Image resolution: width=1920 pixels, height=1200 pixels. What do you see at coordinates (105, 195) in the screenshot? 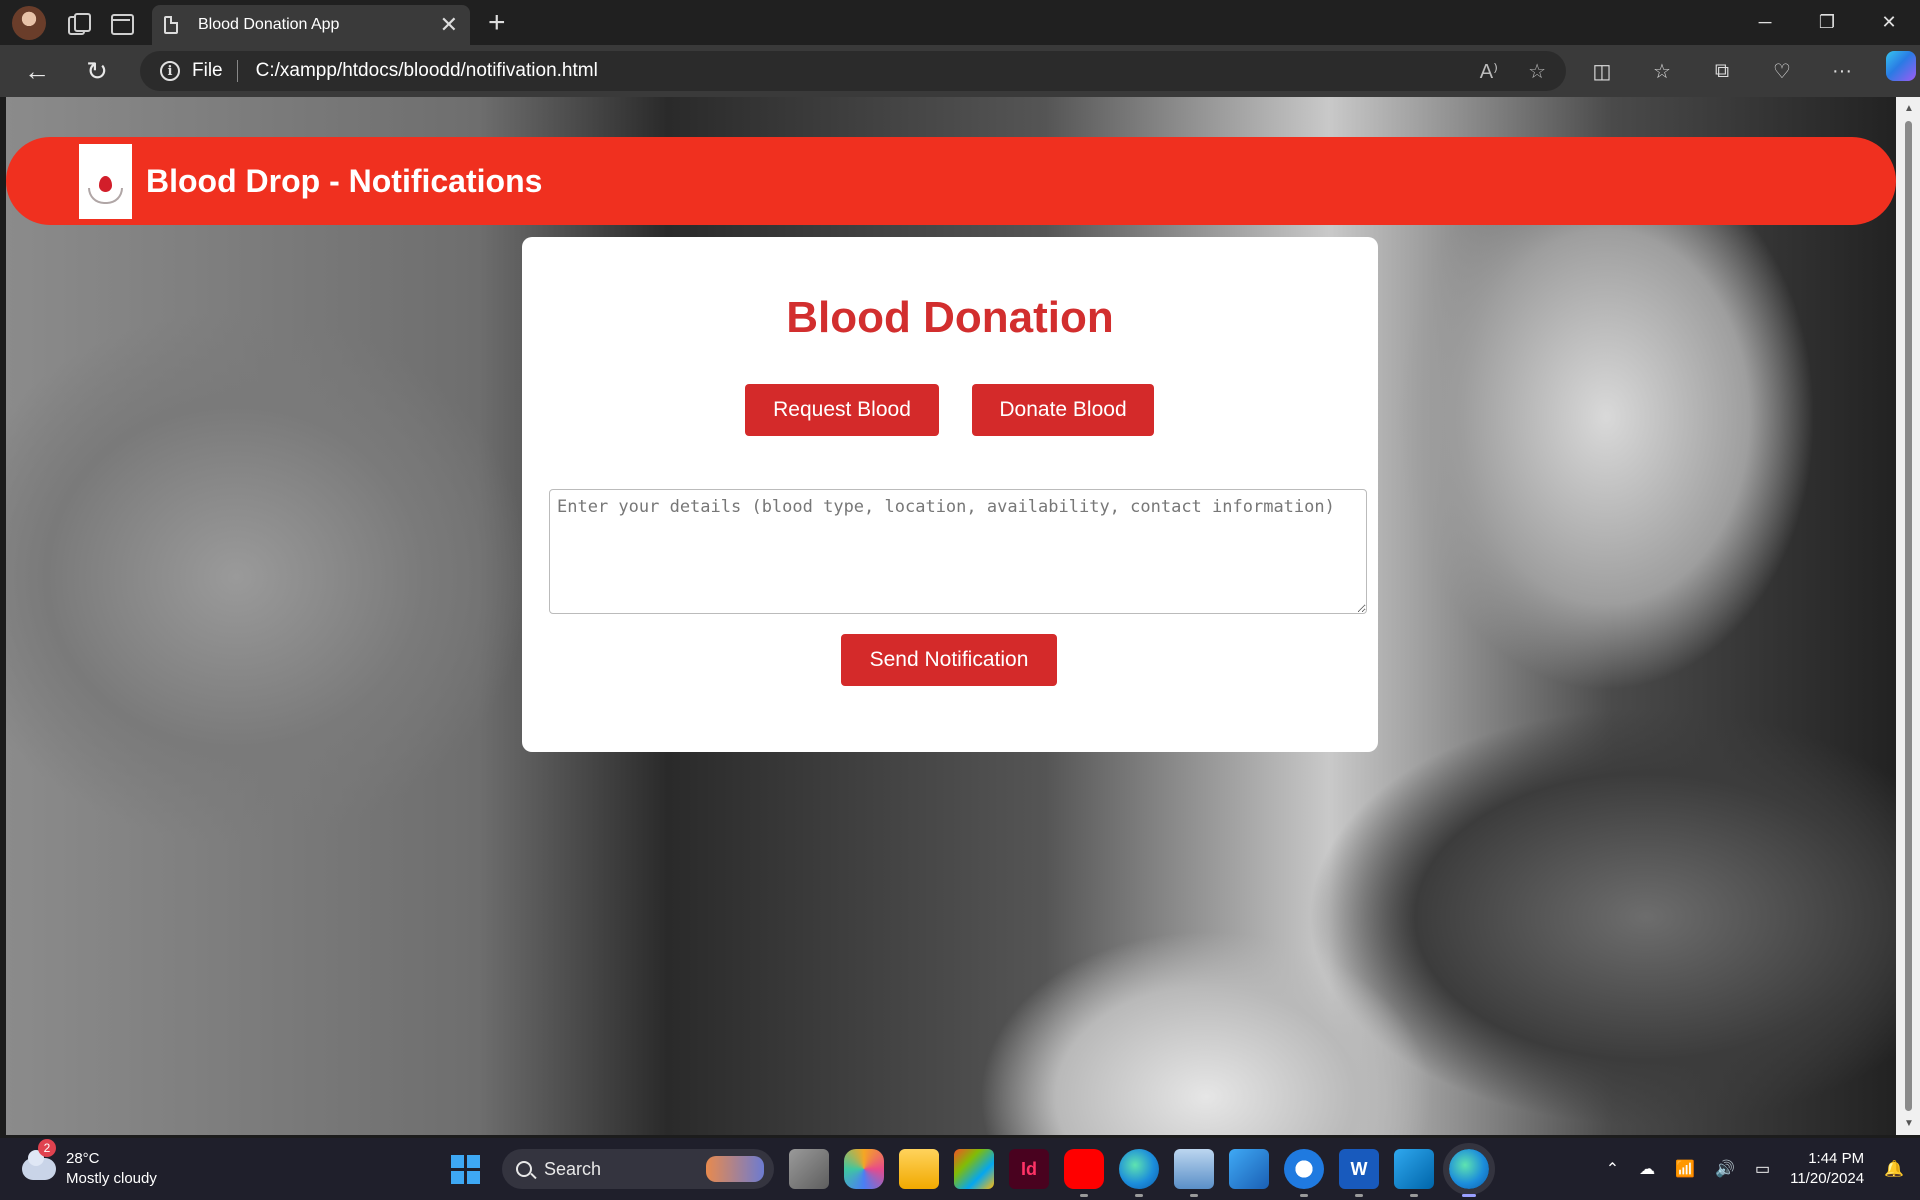
I see `hands-icon` at bounding box center [105, 195].